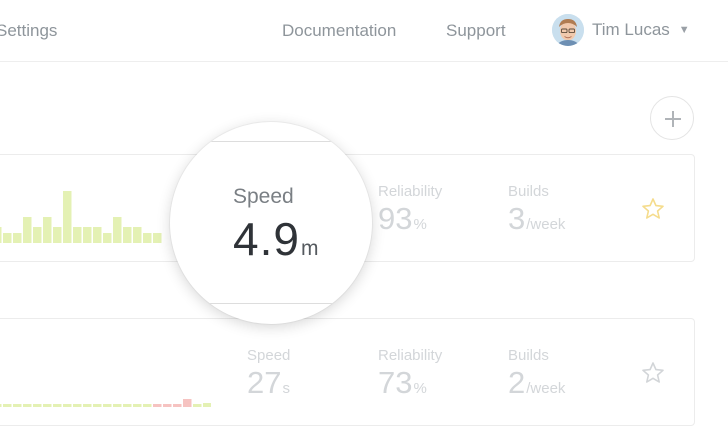  I want to click on reliability-metric: Reliability 93%, so click(410, 212).